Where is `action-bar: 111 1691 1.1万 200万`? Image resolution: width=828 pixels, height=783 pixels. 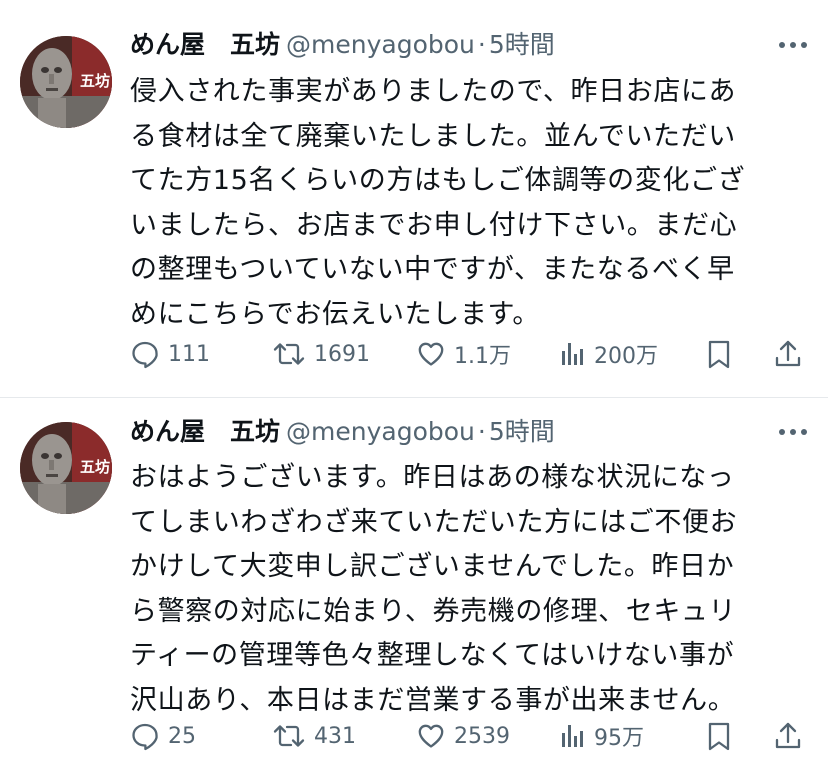 action-bar: 111 1691 1.1万 200万 is located at coordinates (469, 354).